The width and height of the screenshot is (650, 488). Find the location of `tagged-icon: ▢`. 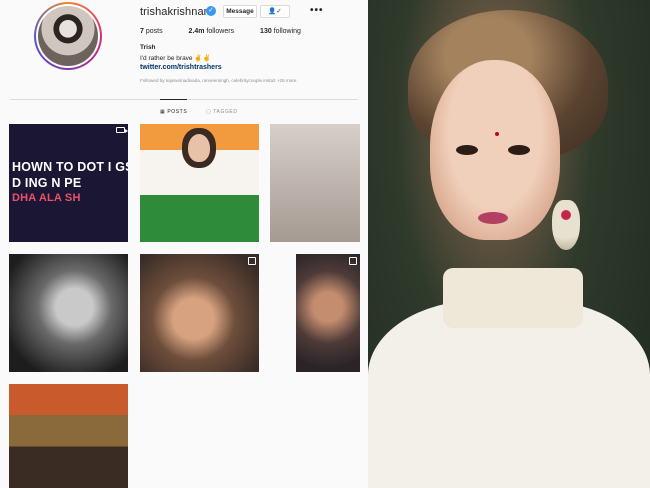

tagged-icon: ▢ is located at coordinates (209, 112).